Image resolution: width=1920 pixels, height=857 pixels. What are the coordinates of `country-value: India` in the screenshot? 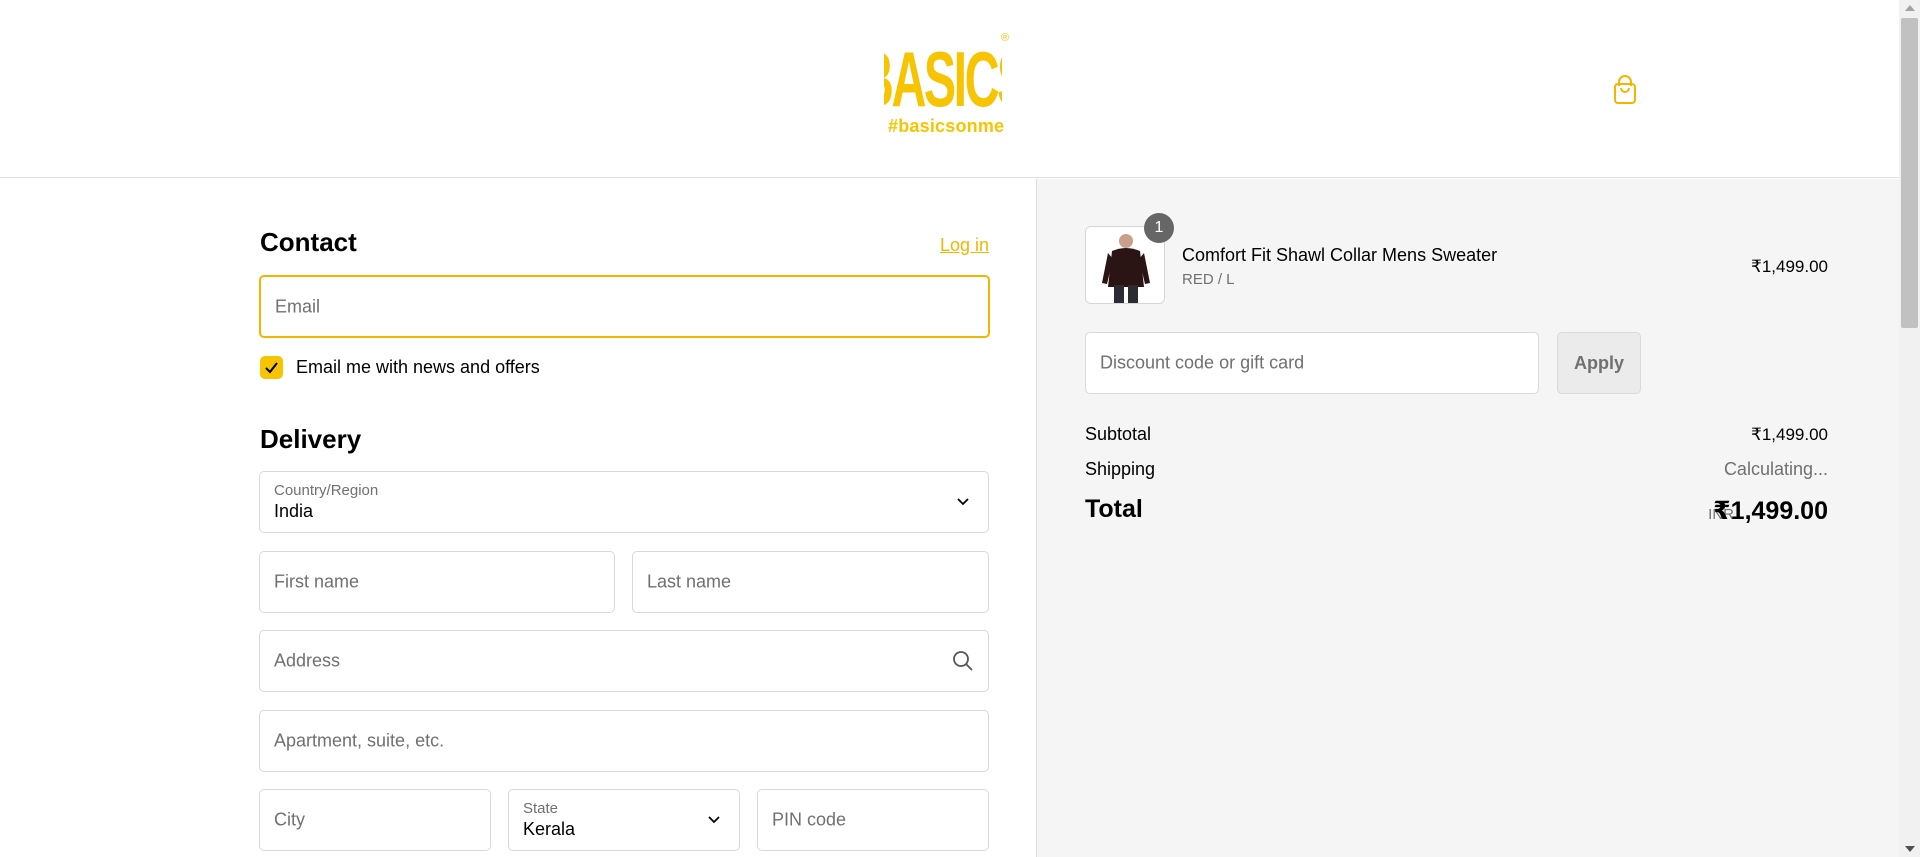 It's located at (294, 511).